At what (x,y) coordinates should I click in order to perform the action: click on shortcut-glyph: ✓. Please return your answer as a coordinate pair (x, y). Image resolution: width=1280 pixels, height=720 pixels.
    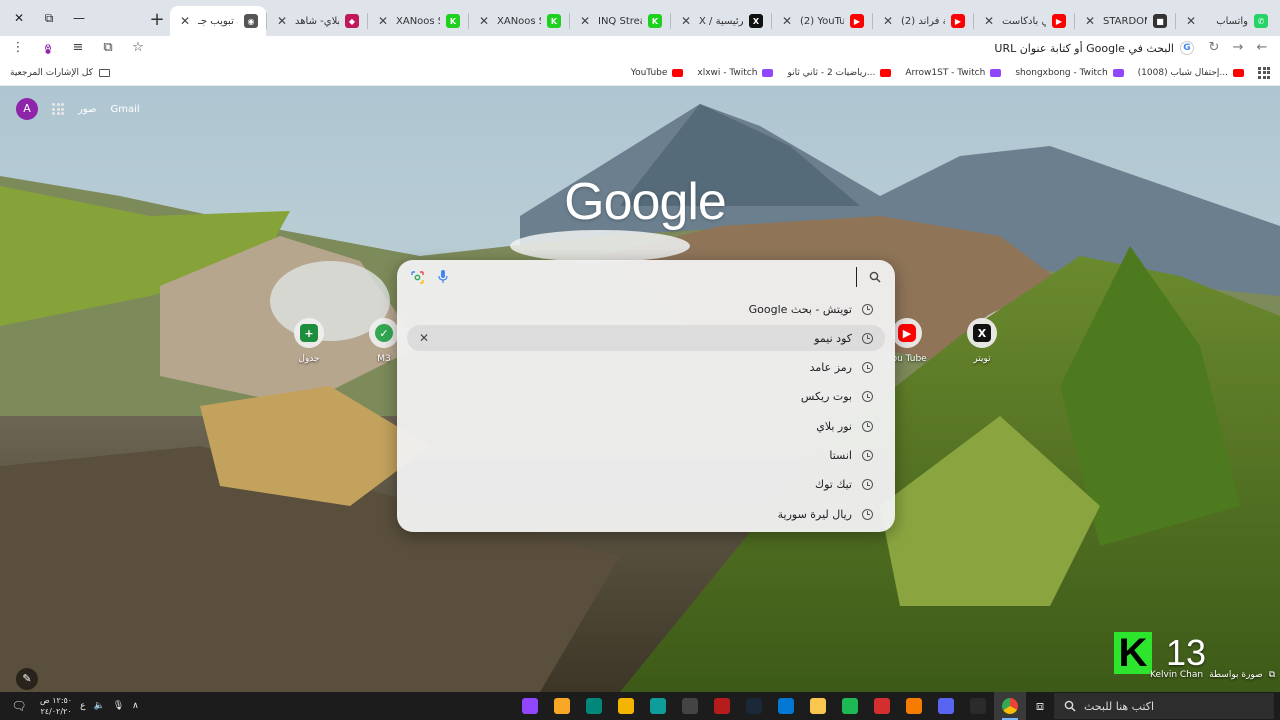
    Looking at the image, I should click on (384, 333).